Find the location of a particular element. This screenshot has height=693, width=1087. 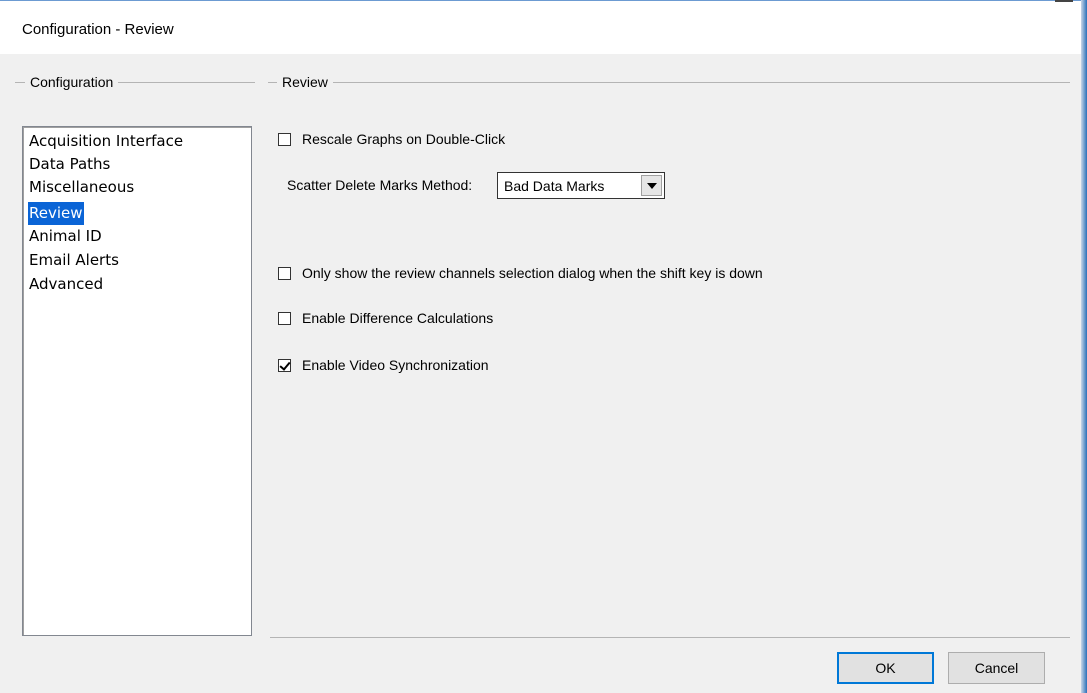

review-group: Review is located at coordinates (669, 82).